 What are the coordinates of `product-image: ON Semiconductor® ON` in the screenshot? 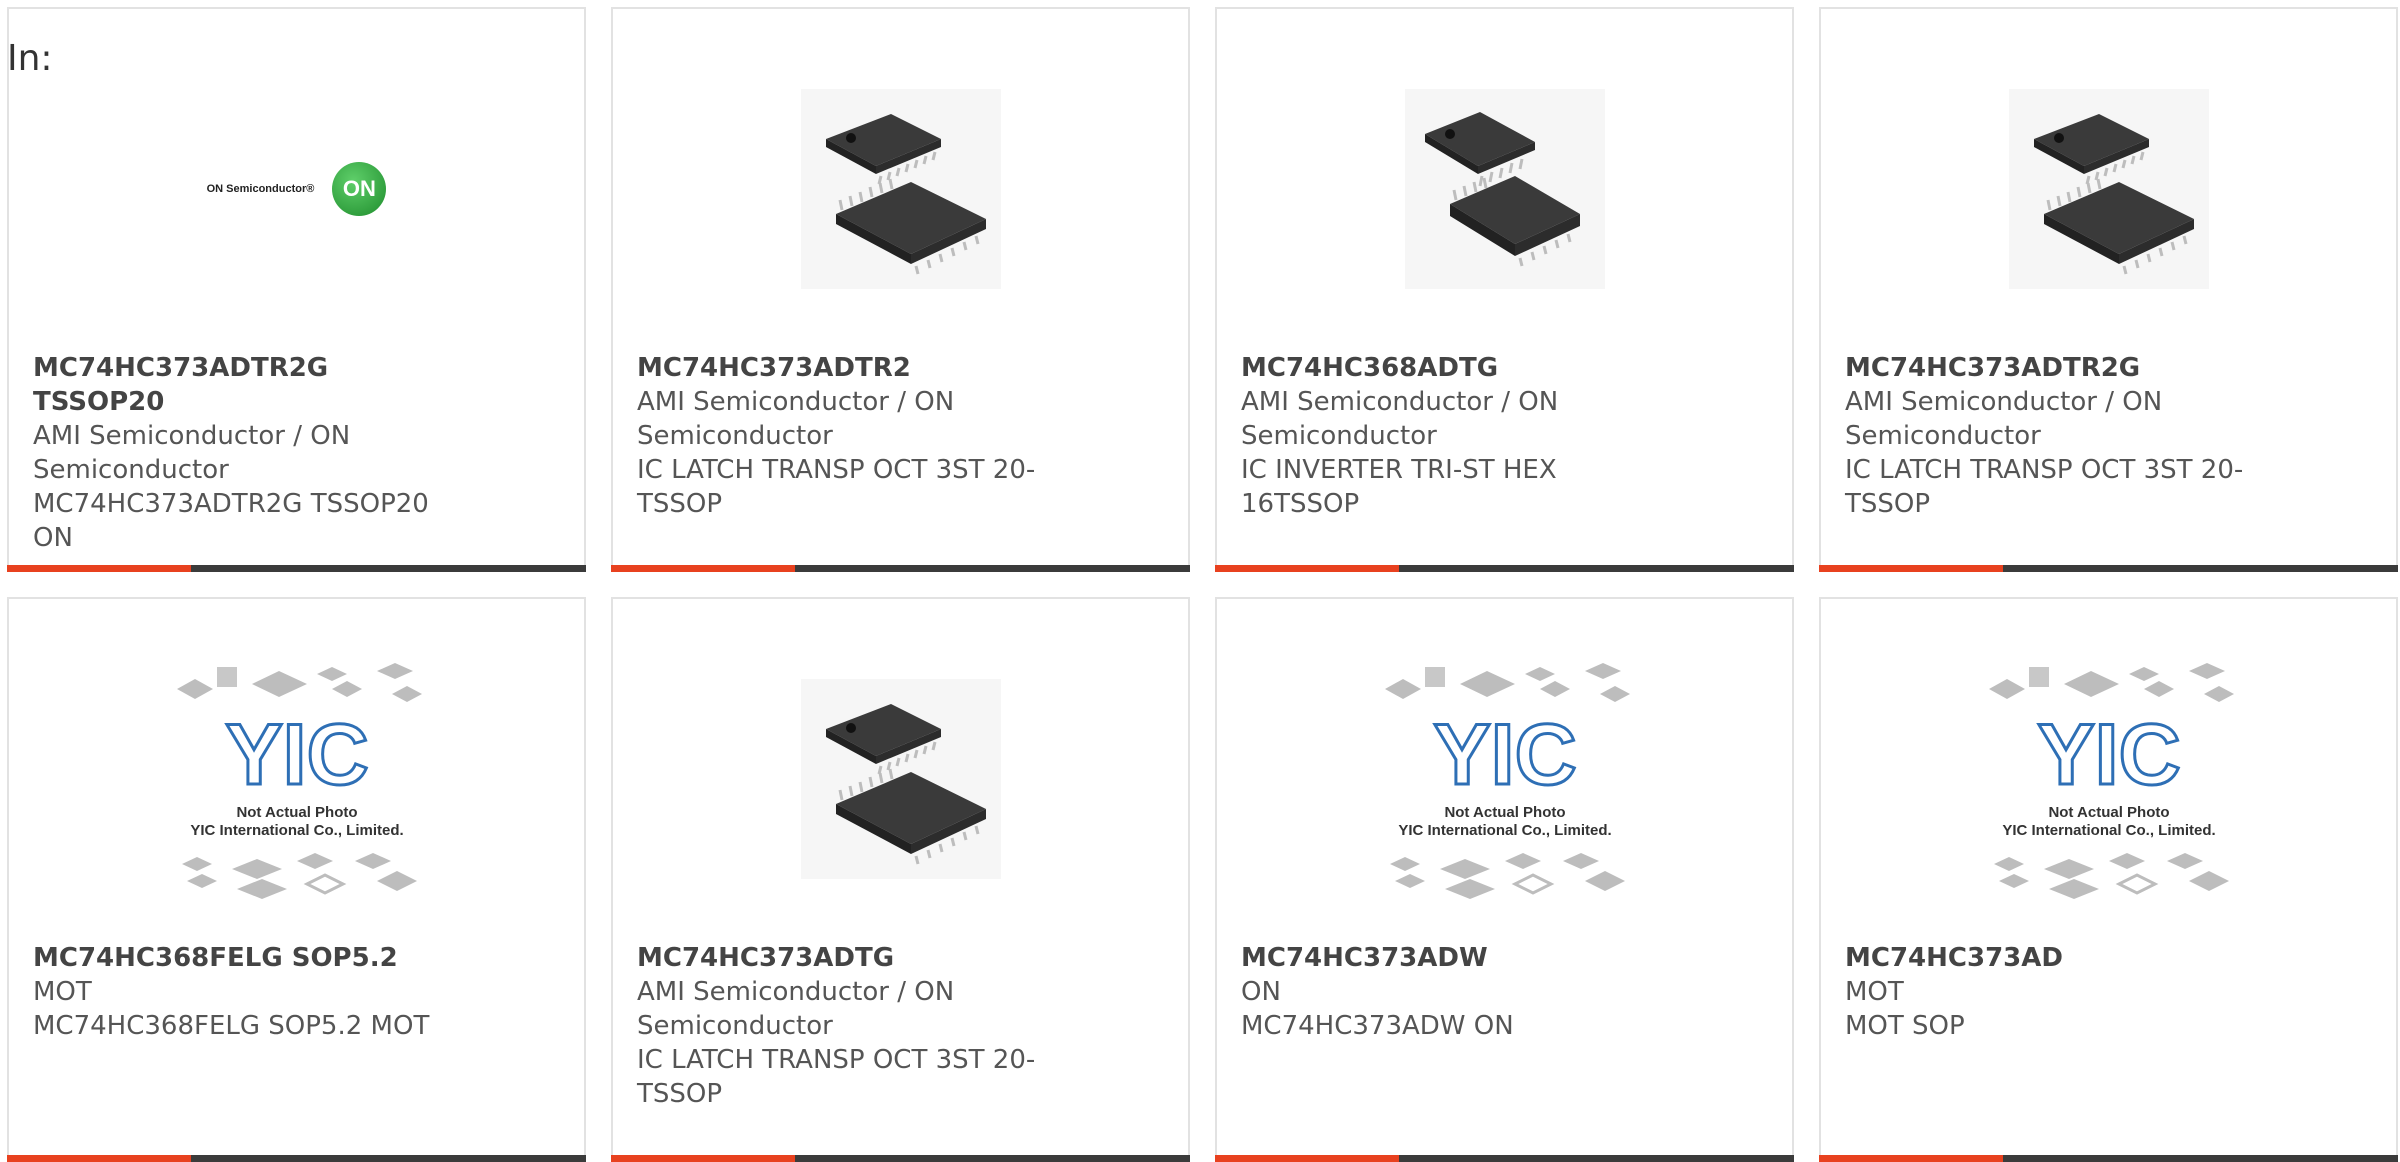 It's located at (296, 189).